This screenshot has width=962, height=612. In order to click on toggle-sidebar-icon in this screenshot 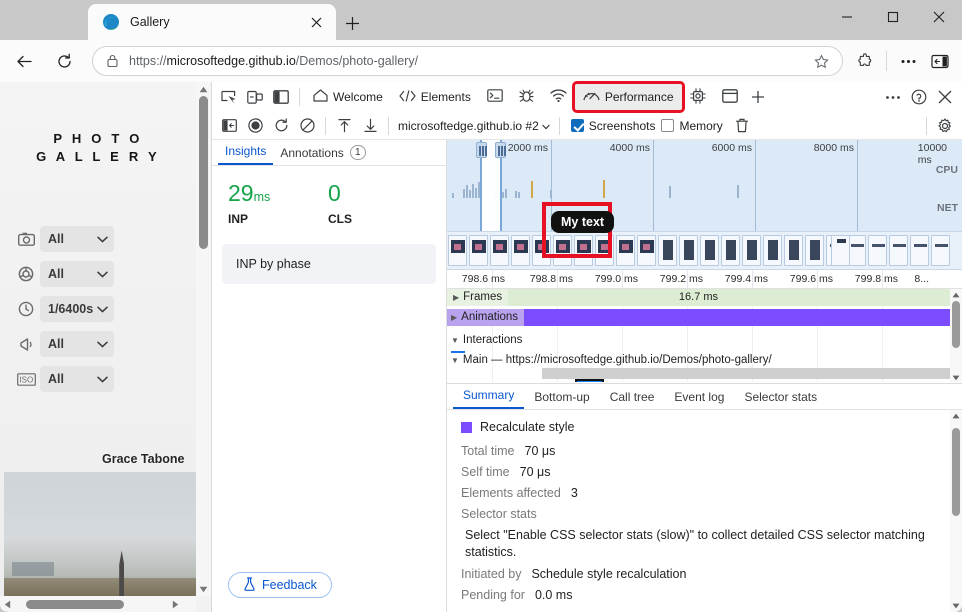, I will do `click(229, 126)`.